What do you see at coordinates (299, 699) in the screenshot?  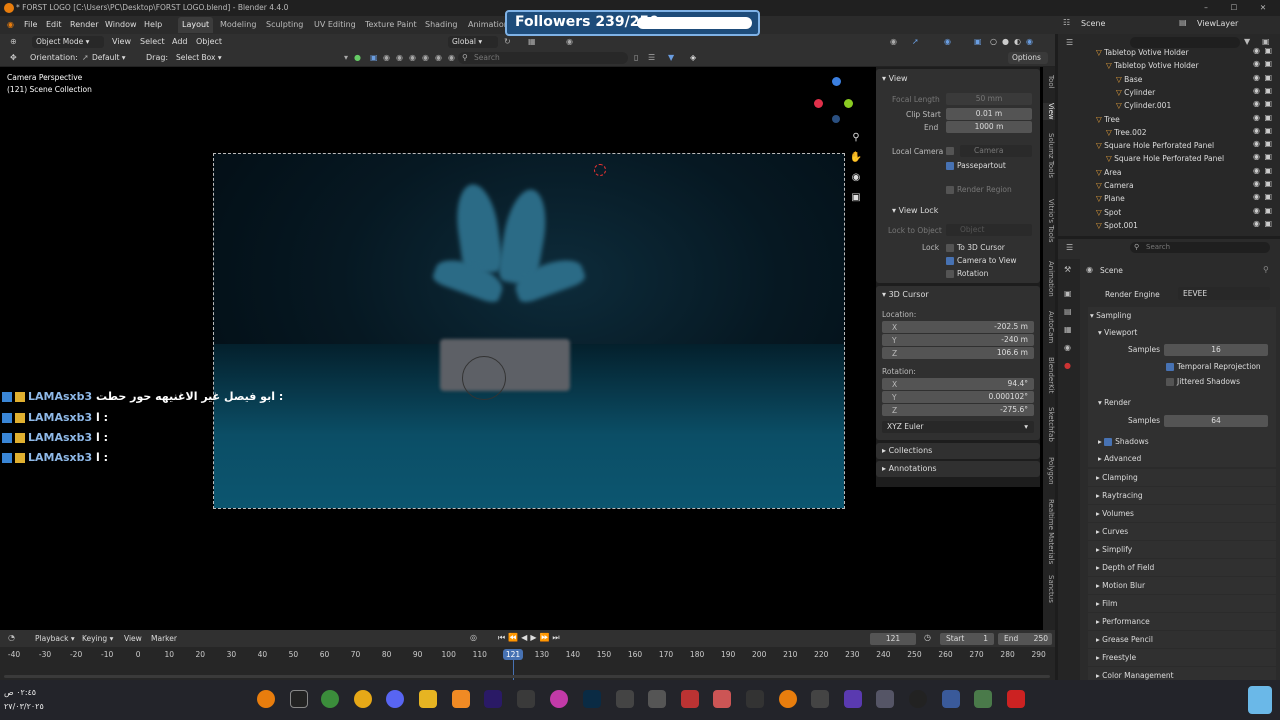 I see `epic-games-icon` at bounding box center [299, 699].